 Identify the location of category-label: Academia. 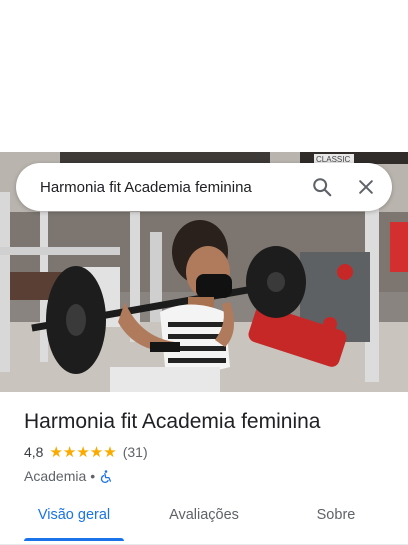
(55, 476).